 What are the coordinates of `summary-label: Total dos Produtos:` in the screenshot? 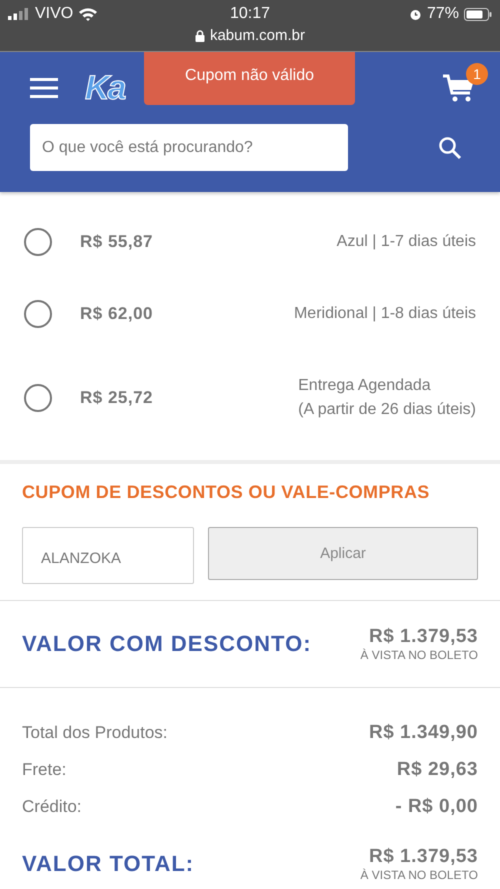 It's located at (95, 732).